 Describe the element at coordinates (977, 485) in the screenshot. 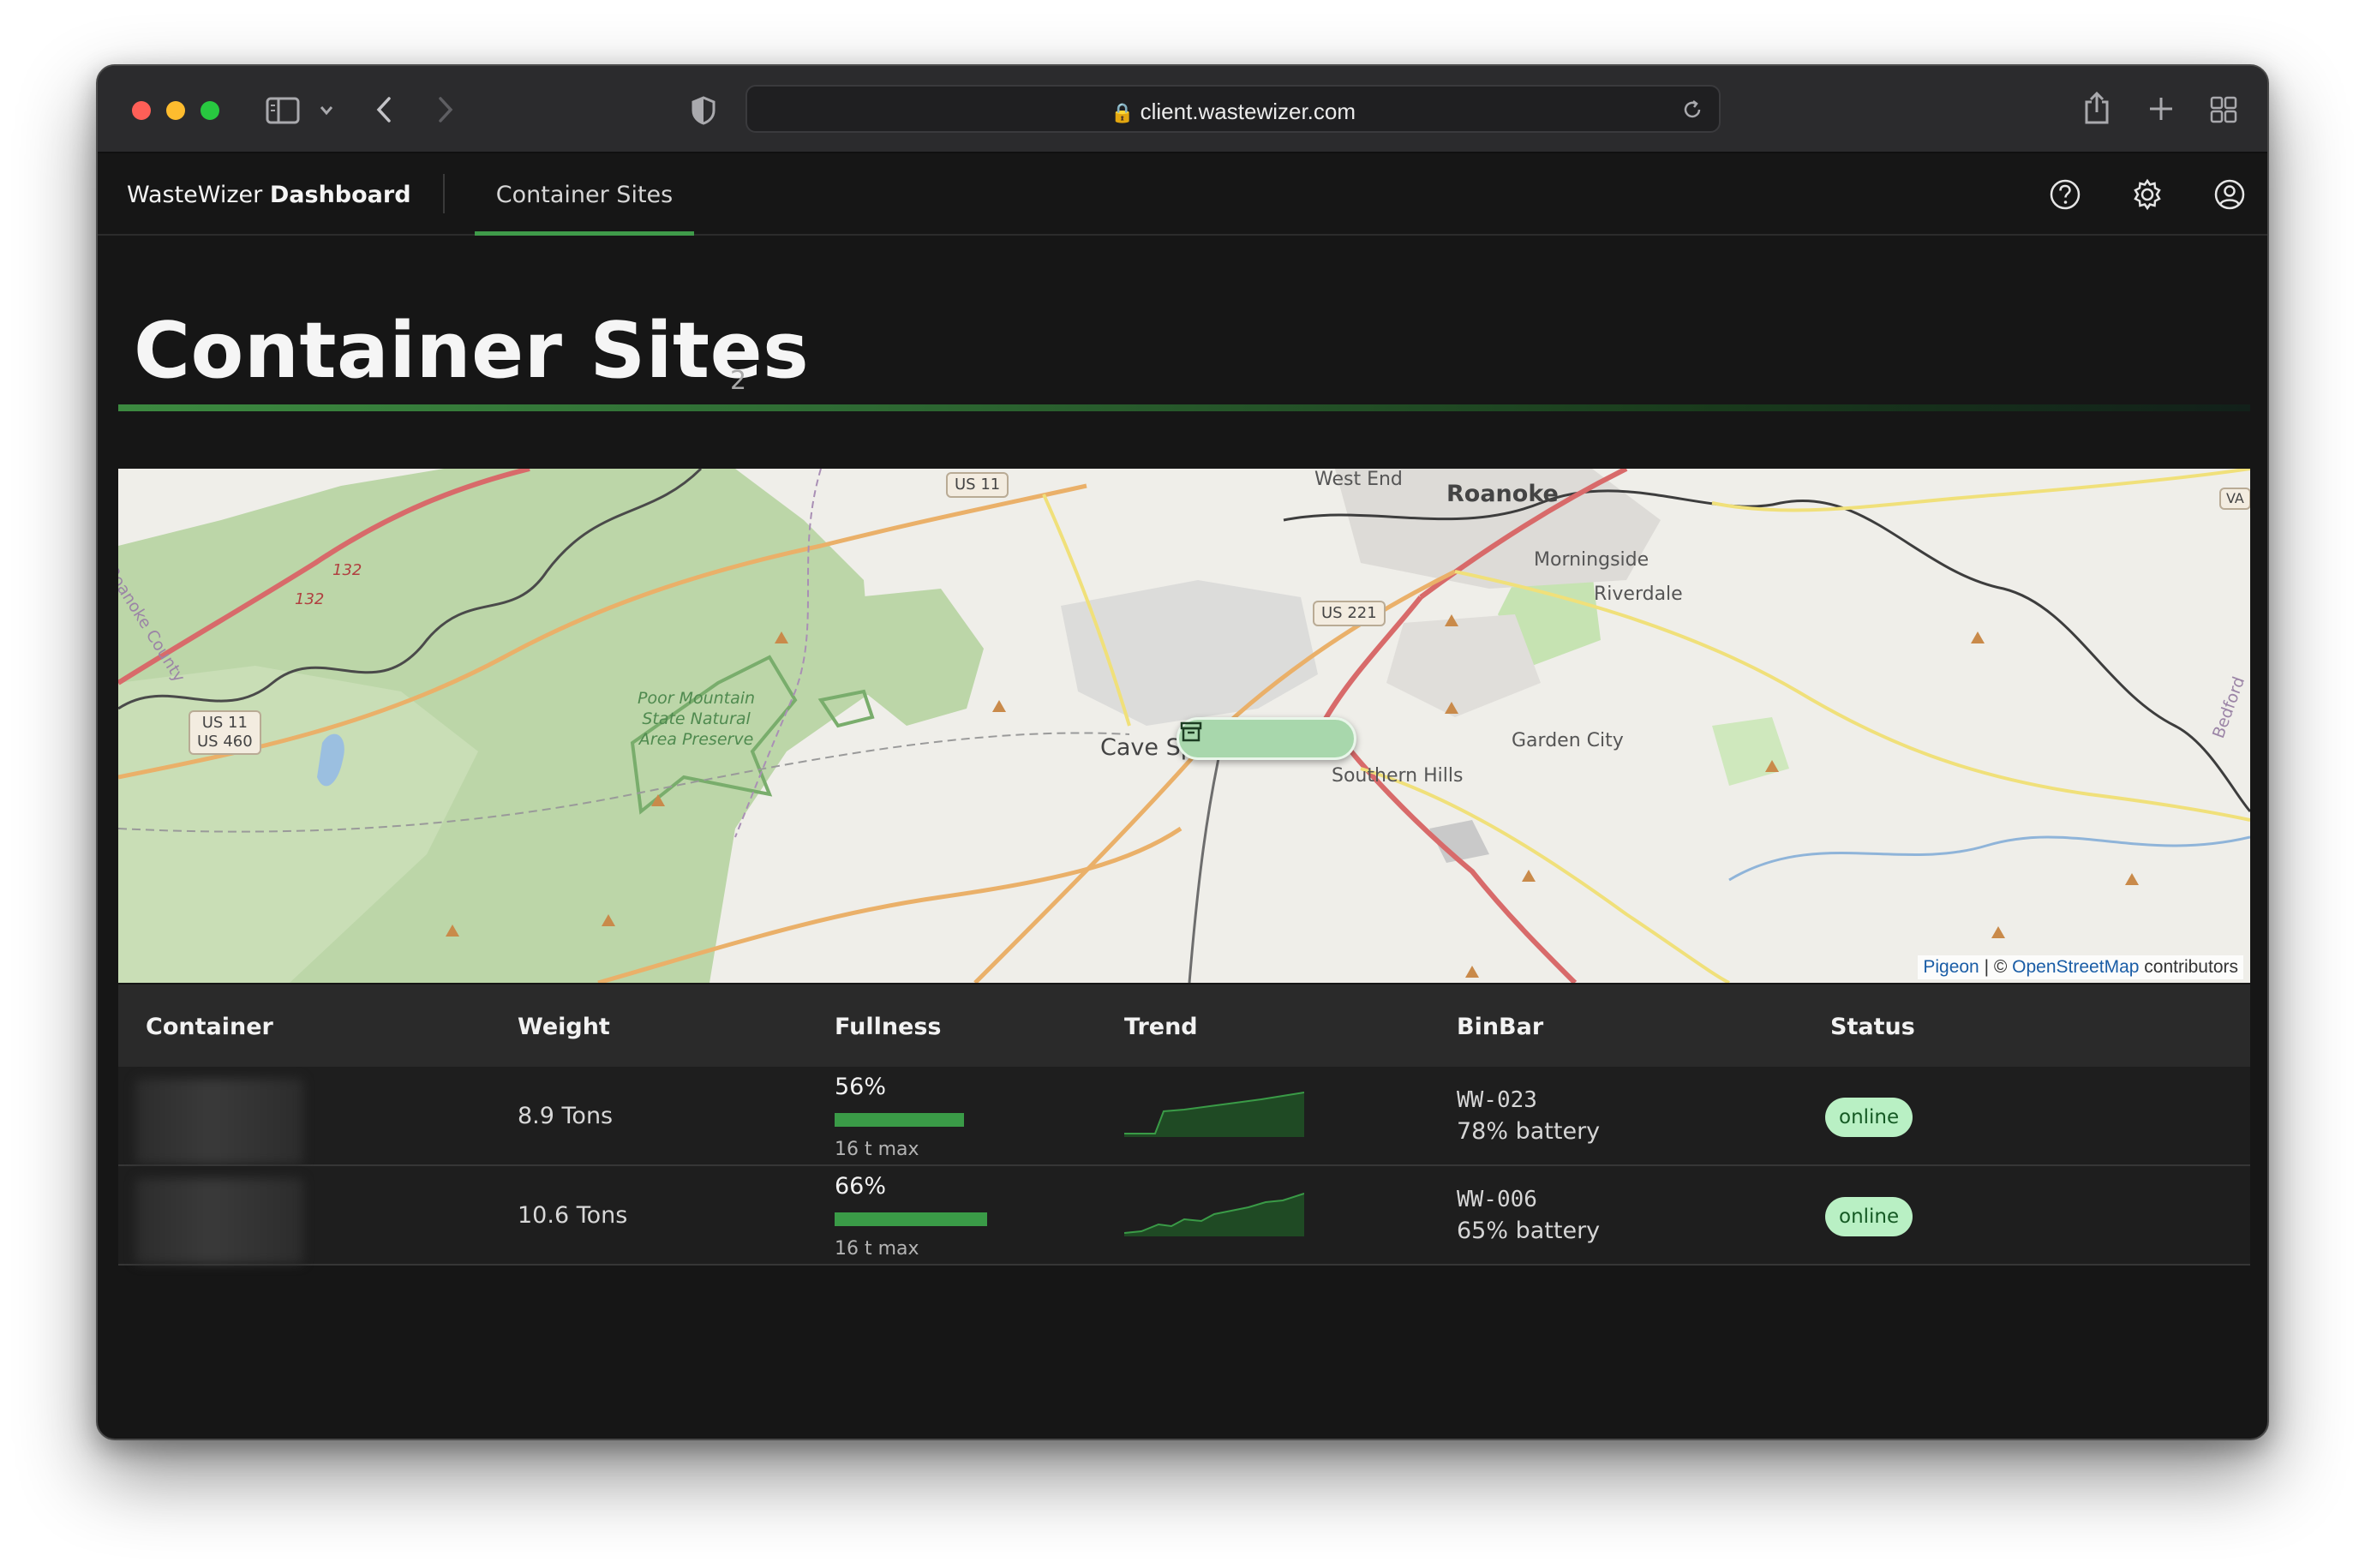

I see `route-shield-us11: US 11` at that location.